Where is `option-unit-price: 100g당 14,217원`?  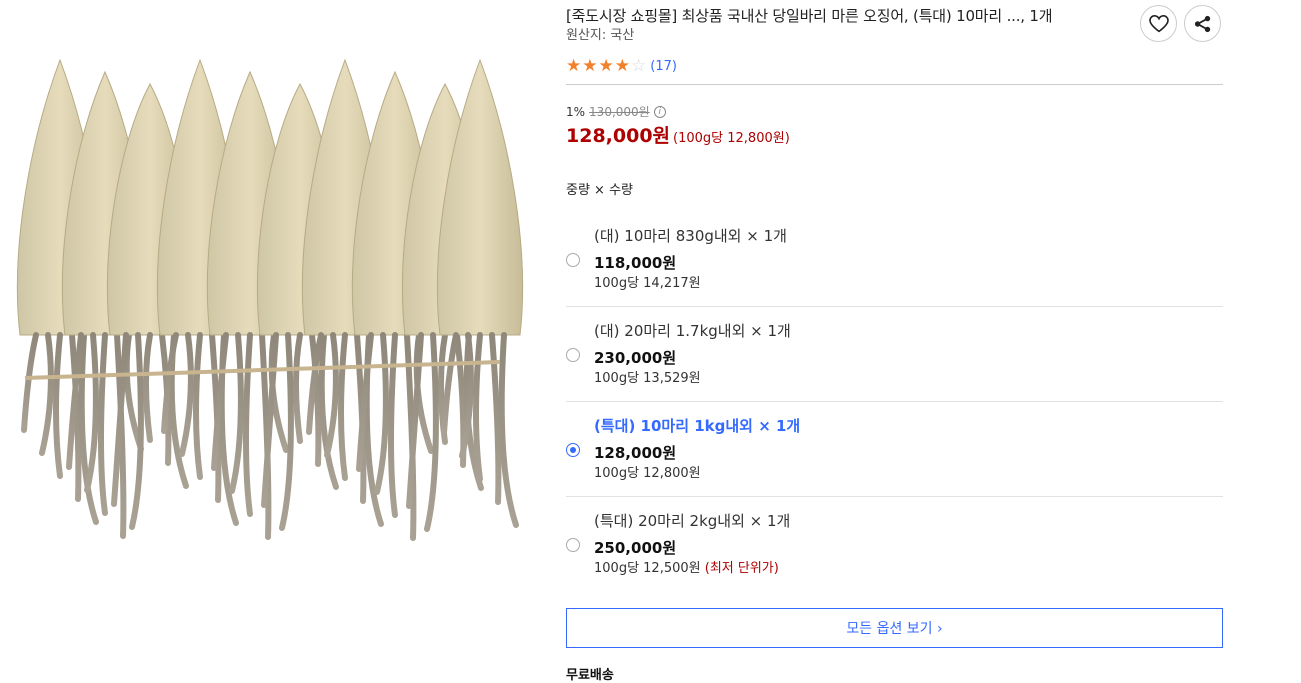 option-unit-price: 100g당 14,217원 is located at coordinates (647, 284).